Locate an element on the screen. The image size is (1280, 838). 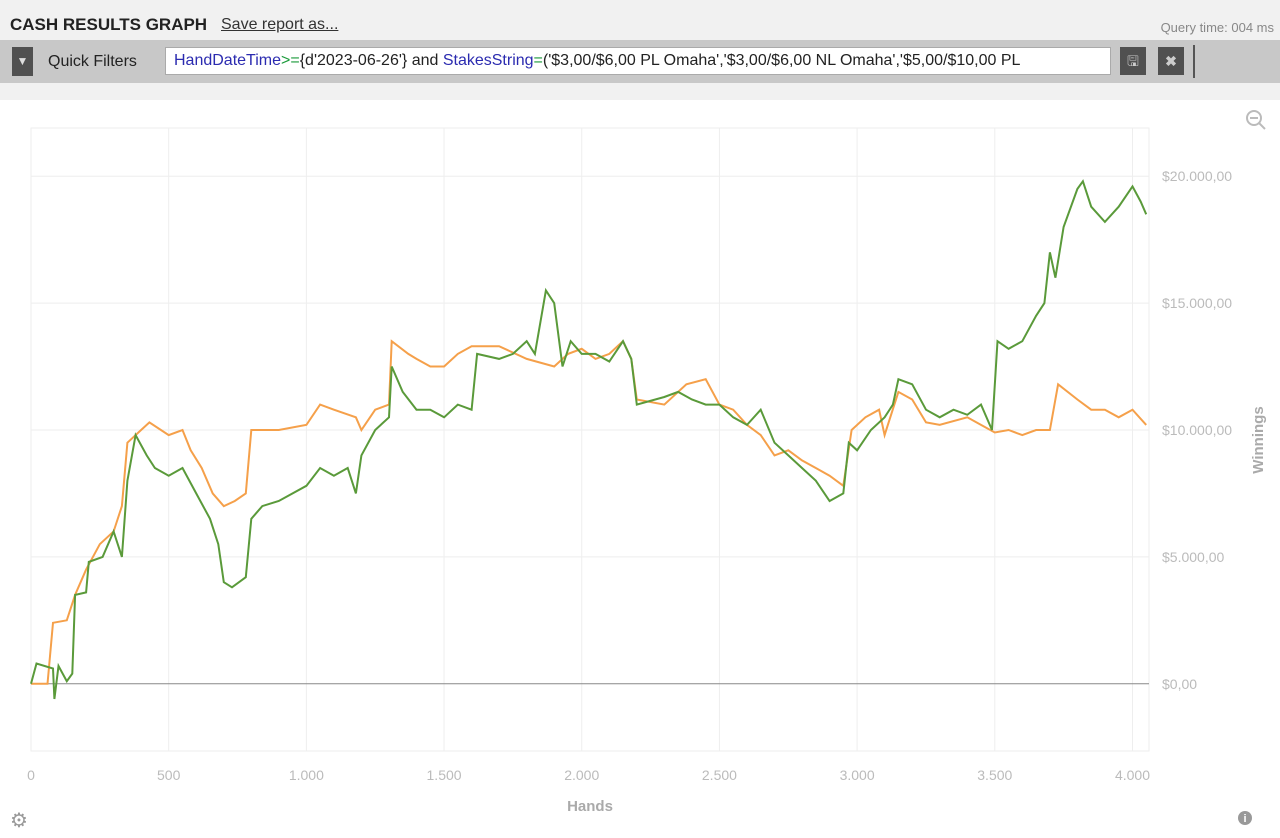
filter-query-part: HandDateTime is located at coordinates (228, 60).